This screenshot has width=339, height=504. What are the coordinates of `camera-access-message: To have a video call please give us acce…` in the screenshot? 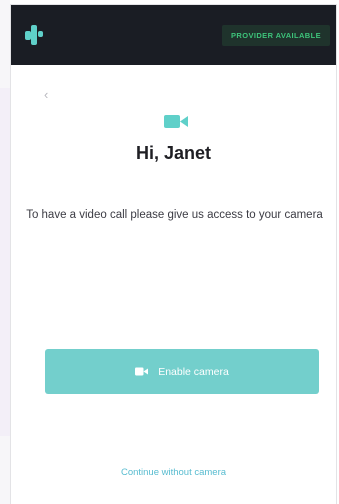 It's located at (174, 215).